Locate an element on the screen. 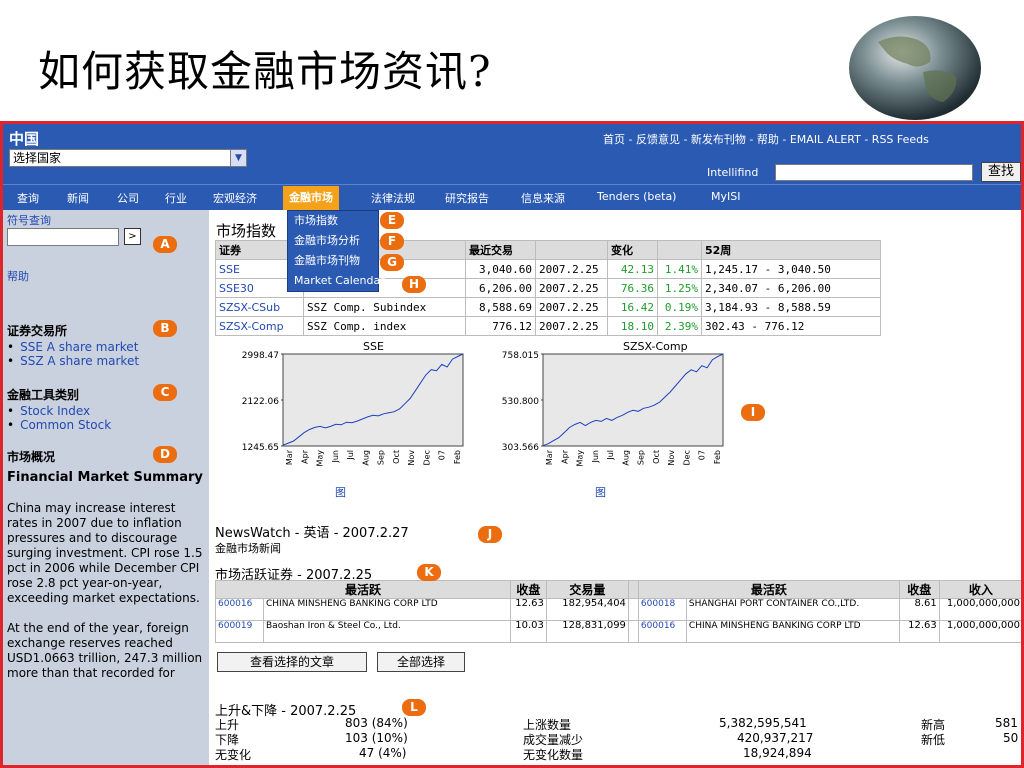 This screenshot has height=768, width=1024. change-value: 42.13 is located at coordinates (632, 269).